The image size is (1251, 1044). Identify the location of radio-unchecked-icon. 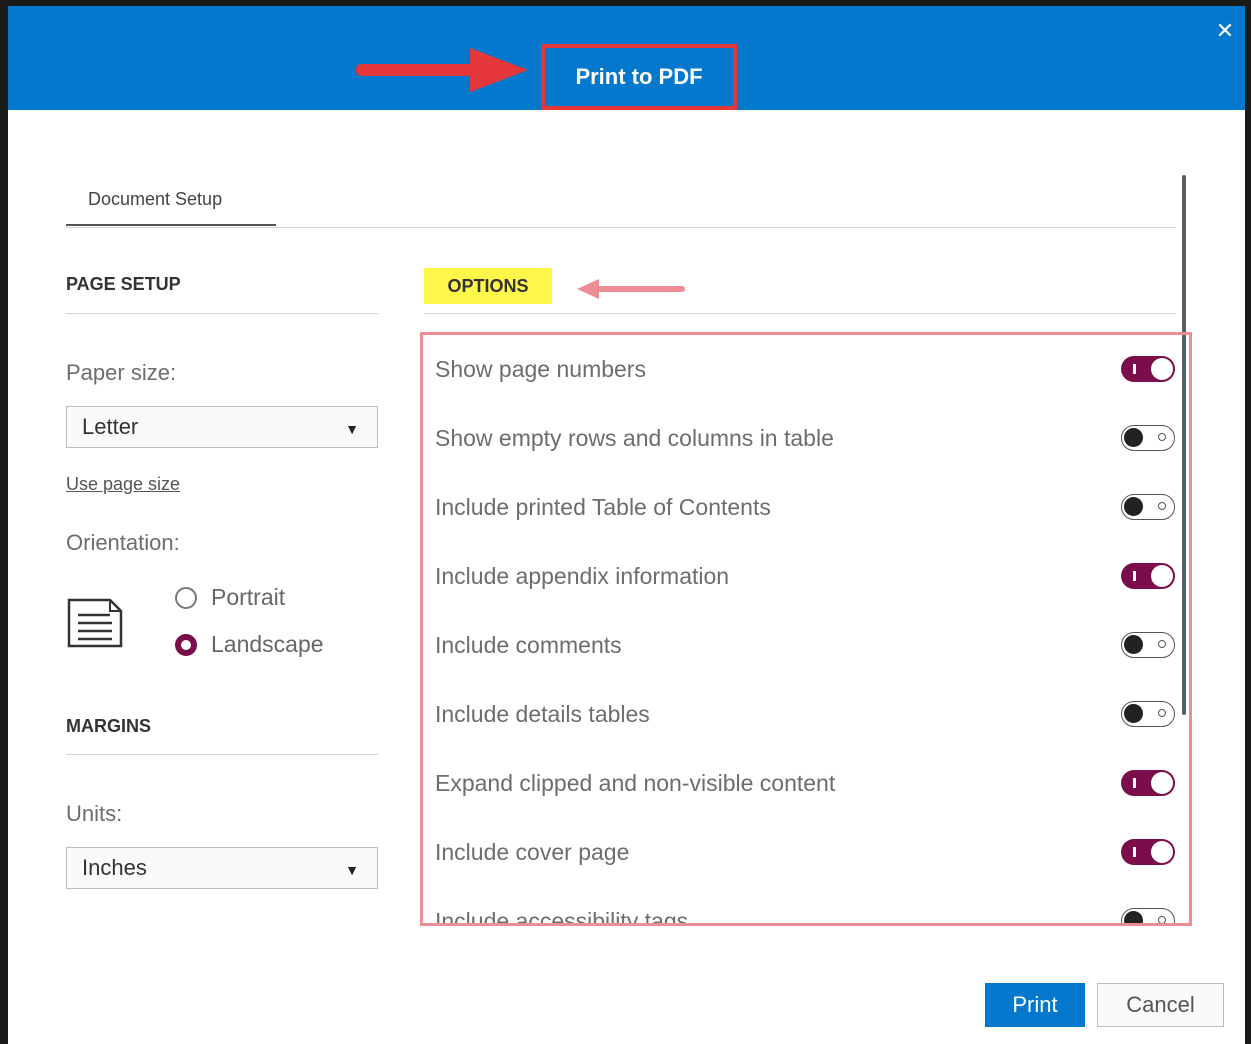
(186, 597).